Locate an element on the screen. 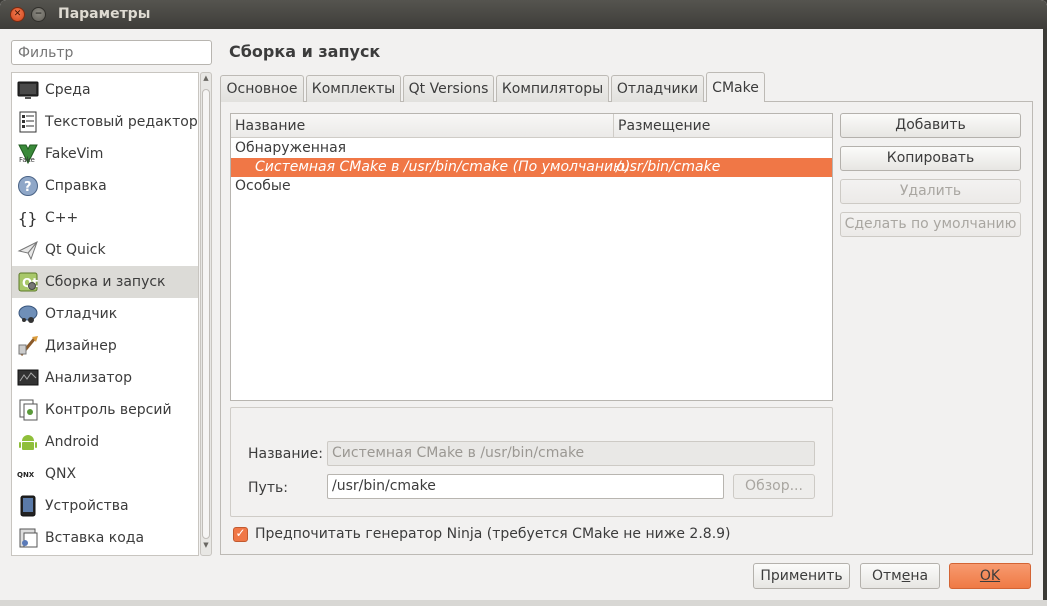 The height and width of the screenshot is (606, 1047). scrollbar-thumb is located at coordinates (206, 314).